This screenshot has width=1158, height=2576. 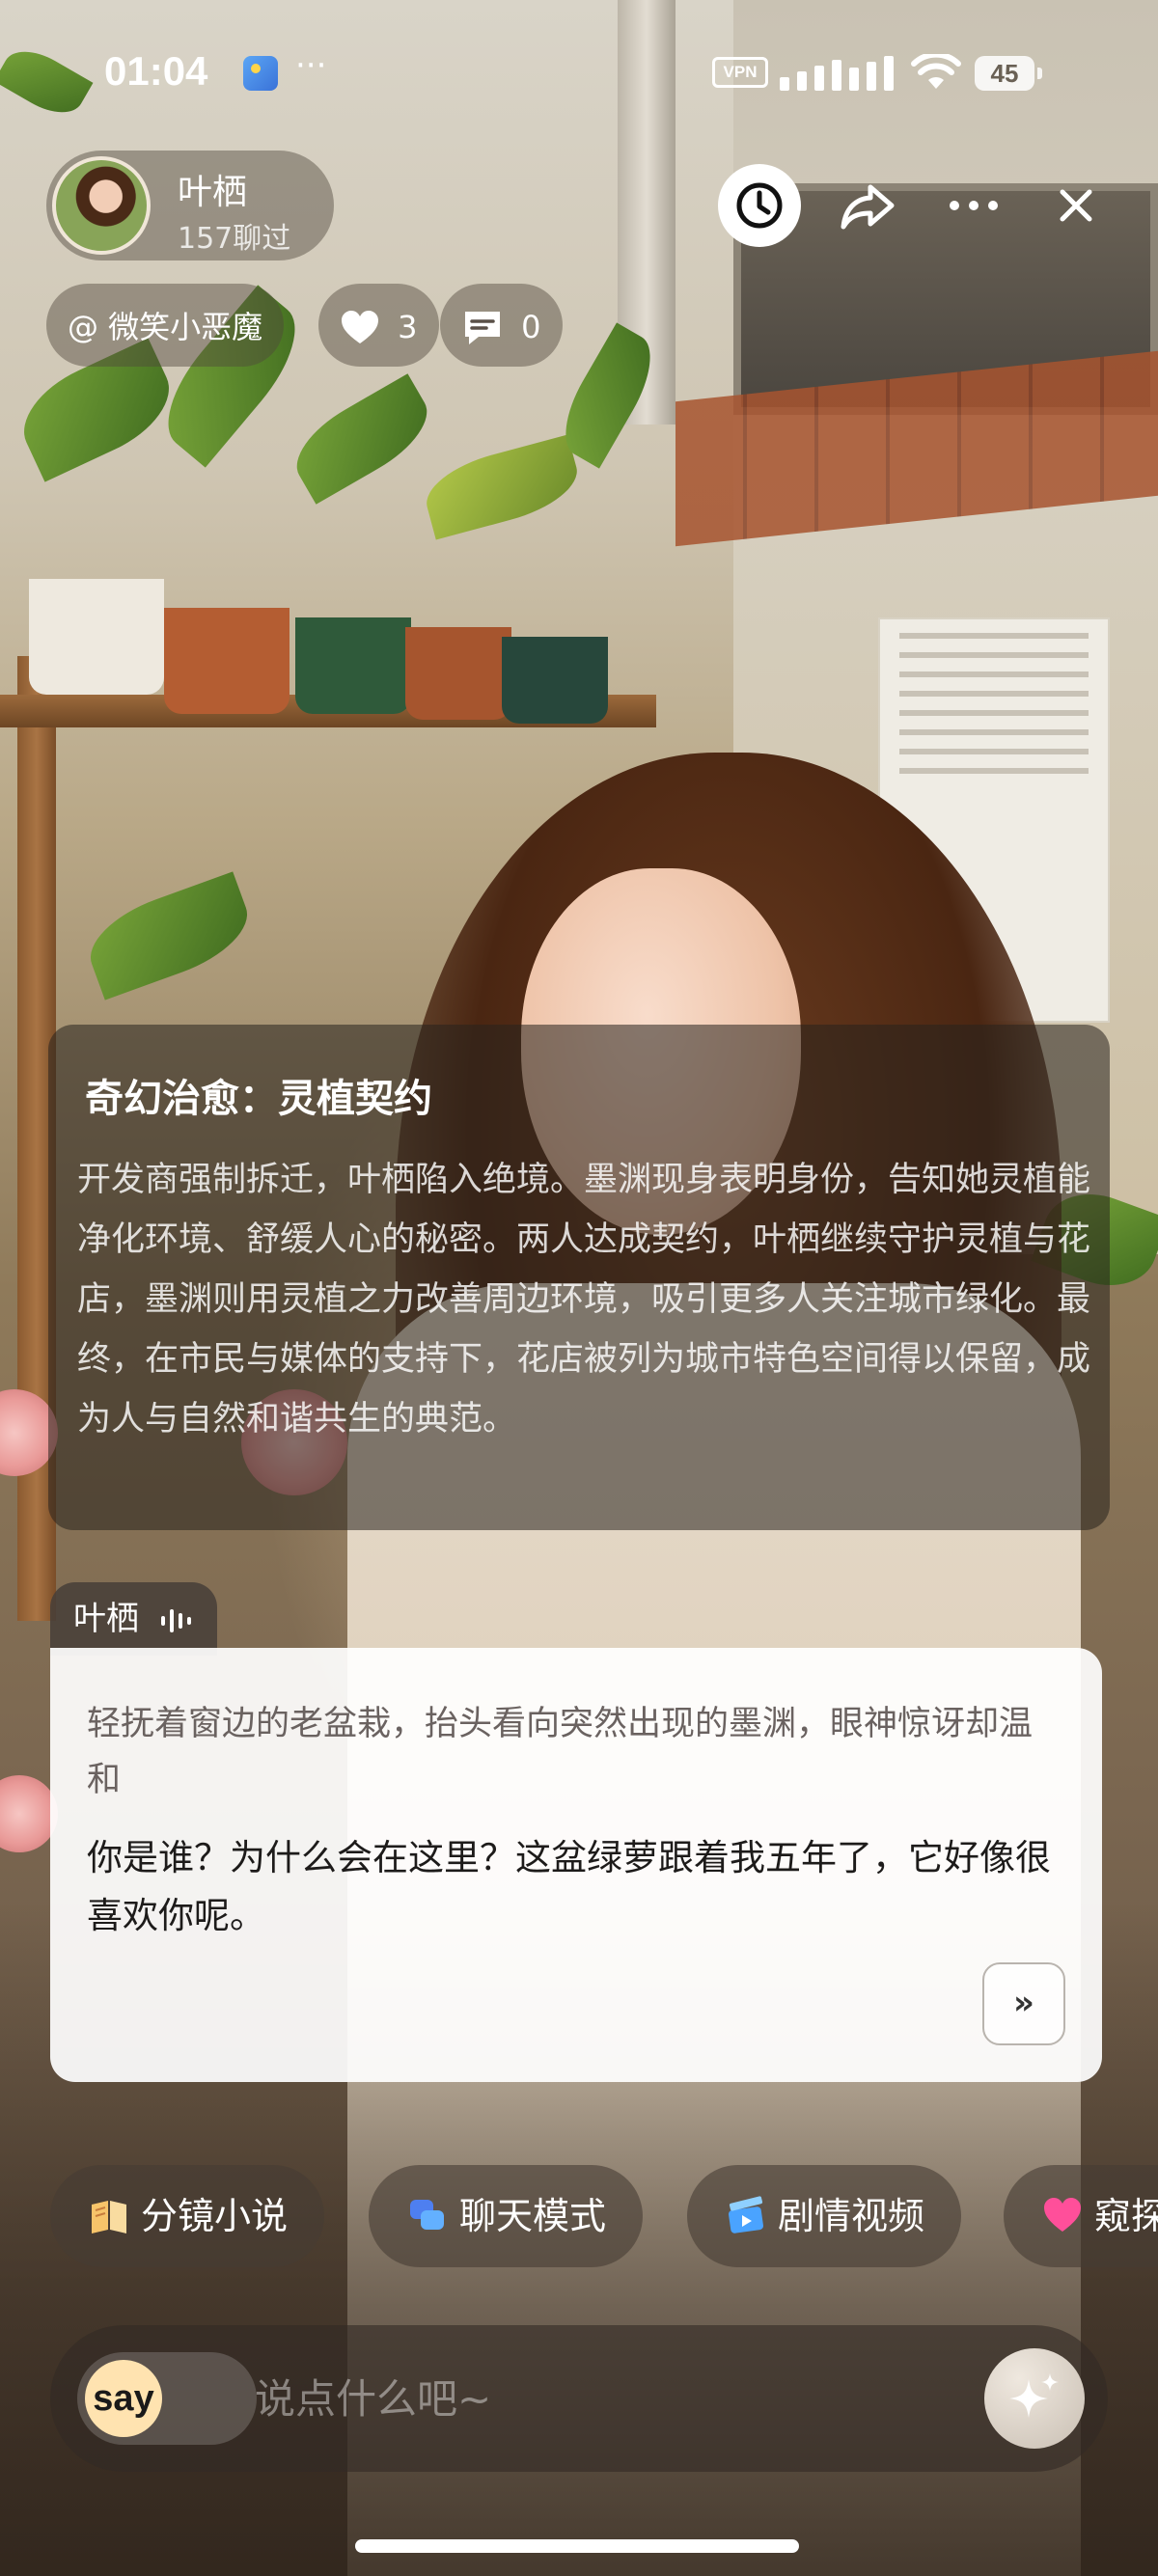 What do you see at coordinates (569, 1887) in the screenshot?
I see `dialog-speech-text: 你是谁？为什么会在这里？这盆绿萝跟着我五年了，它好像很喜欢你呢。` at bounding box center [569, 1887].